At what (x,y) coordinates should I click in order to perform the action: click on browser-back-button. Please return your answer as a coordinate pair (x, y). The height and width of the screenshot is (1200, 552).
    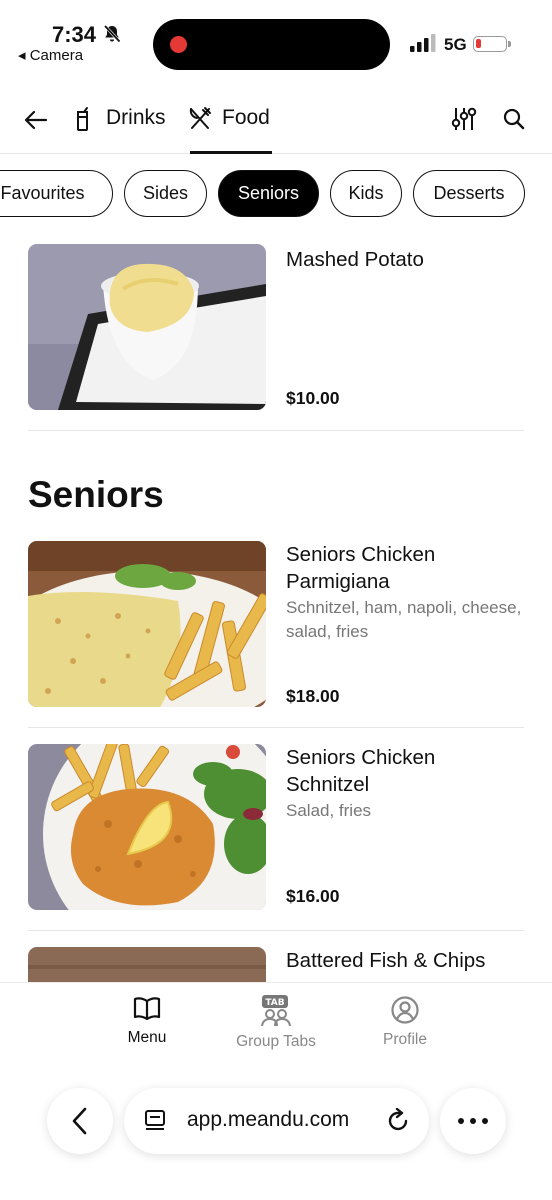
    Looking at the image, I should click on (80, 1121).